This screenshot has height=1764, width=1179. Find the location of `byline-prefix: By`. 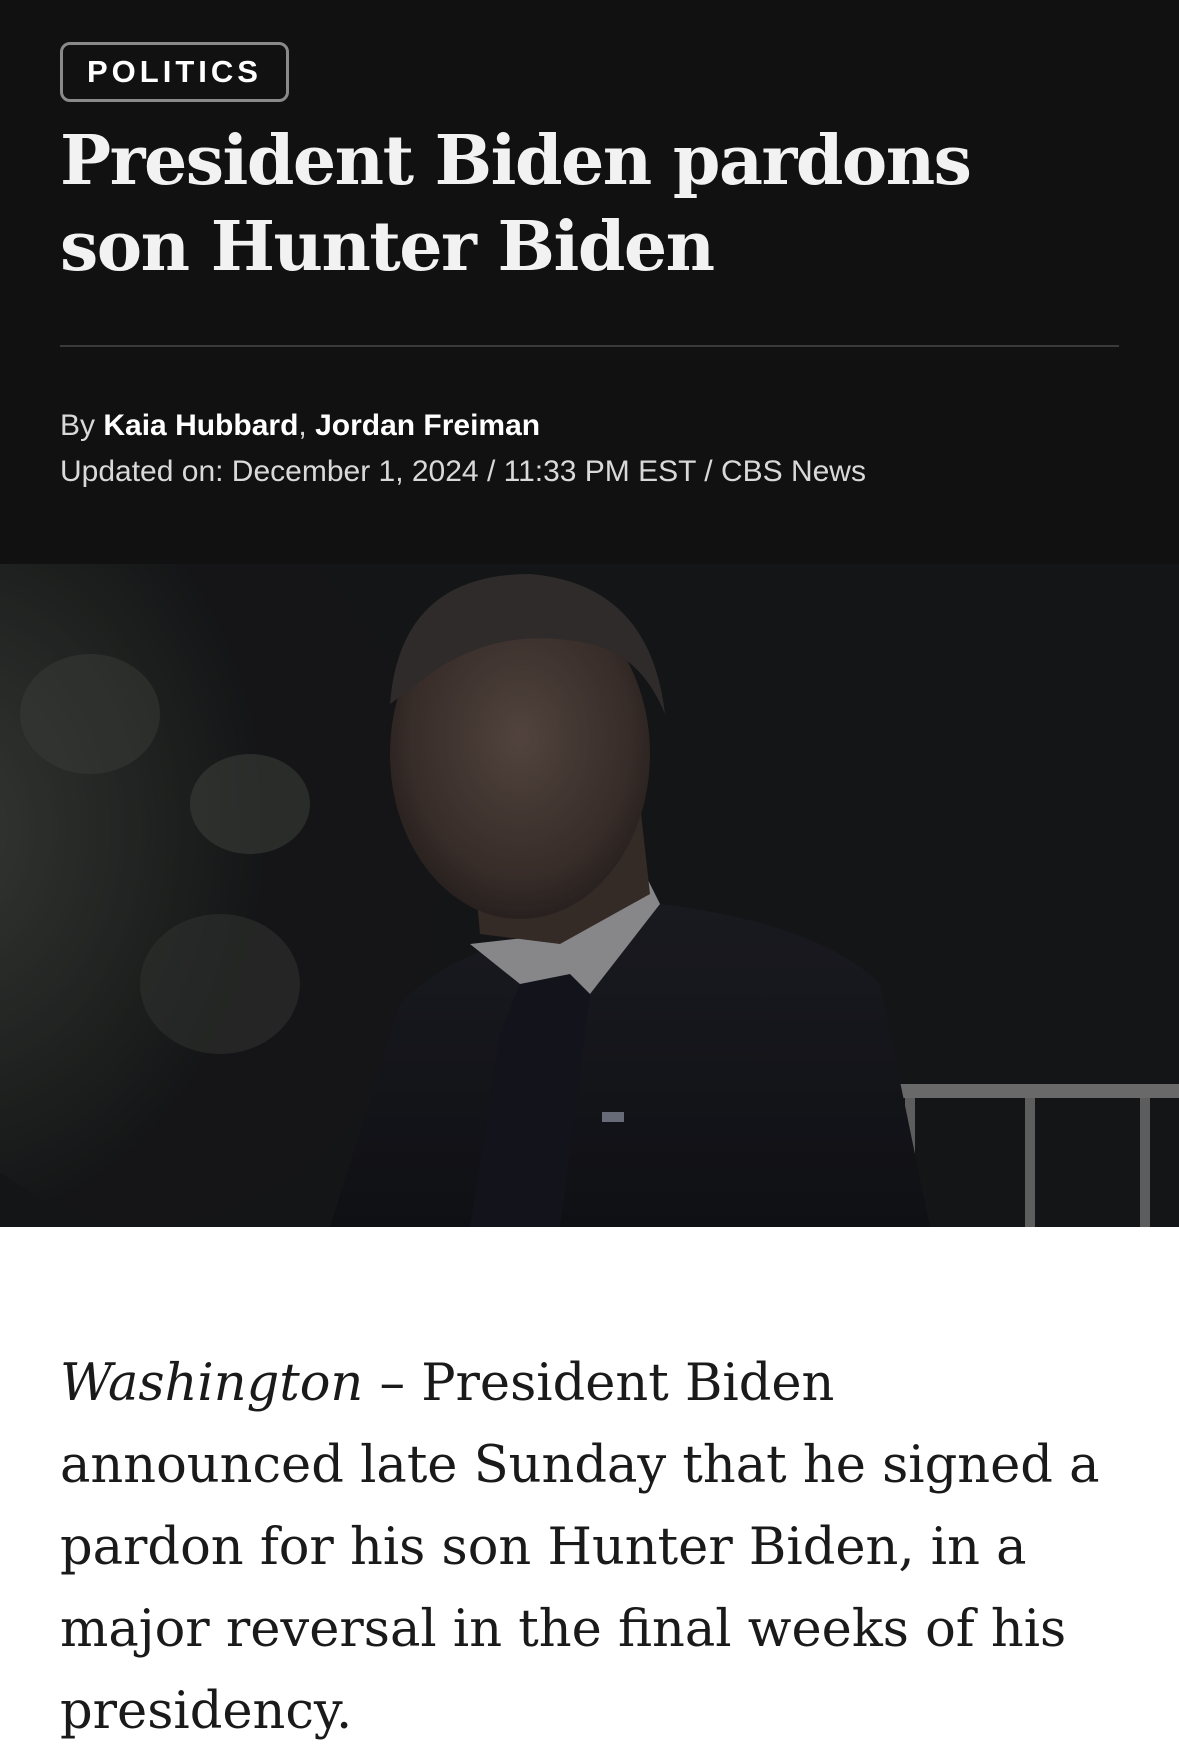

byline-prefix: By is located at coordinates (82, 425).